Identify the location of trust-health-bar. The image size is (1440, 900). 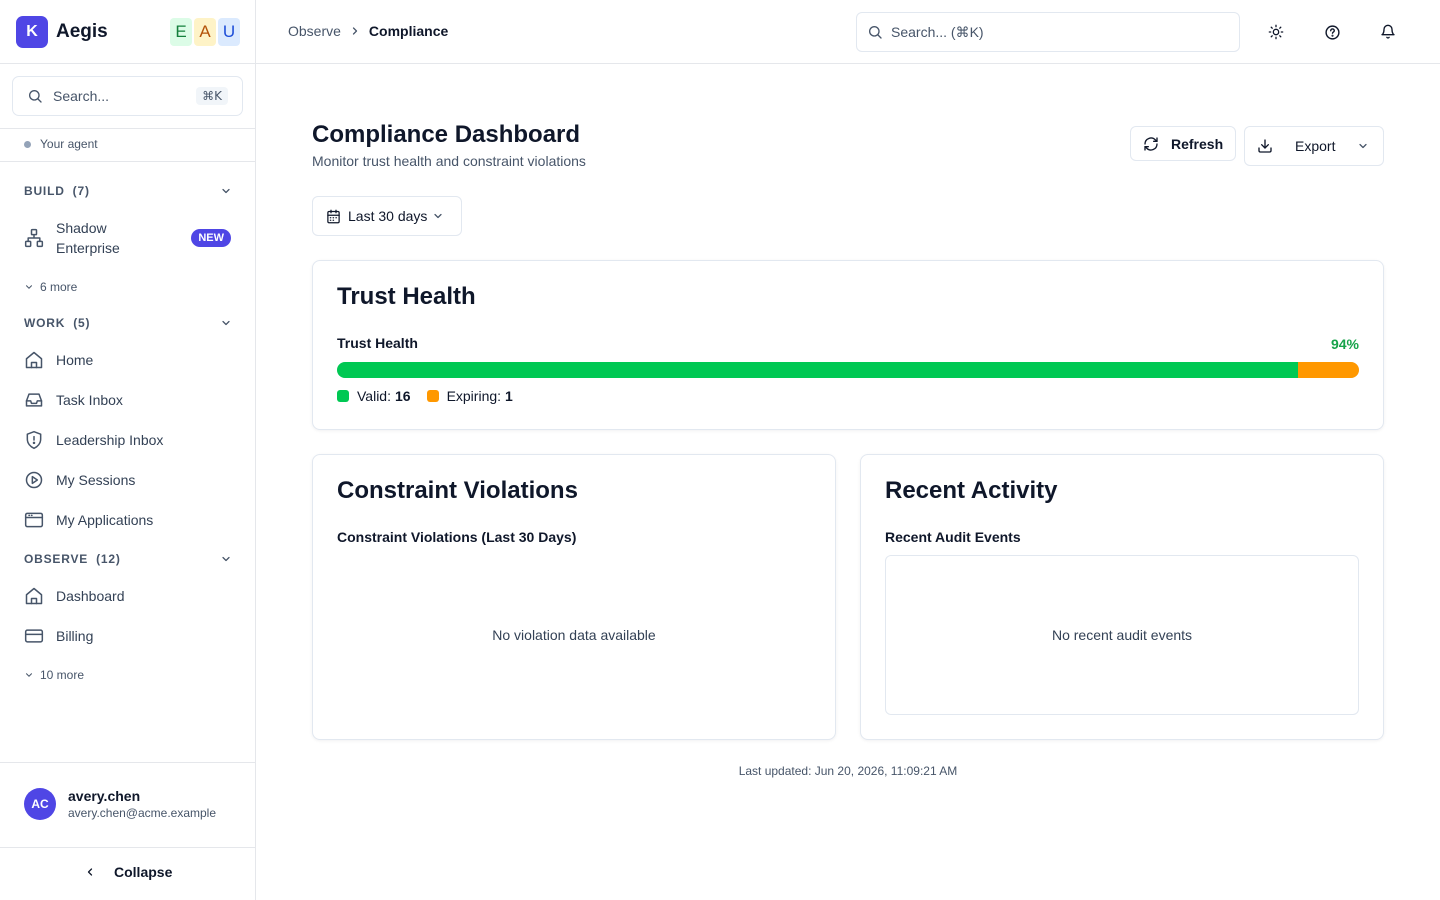
(848, 370).